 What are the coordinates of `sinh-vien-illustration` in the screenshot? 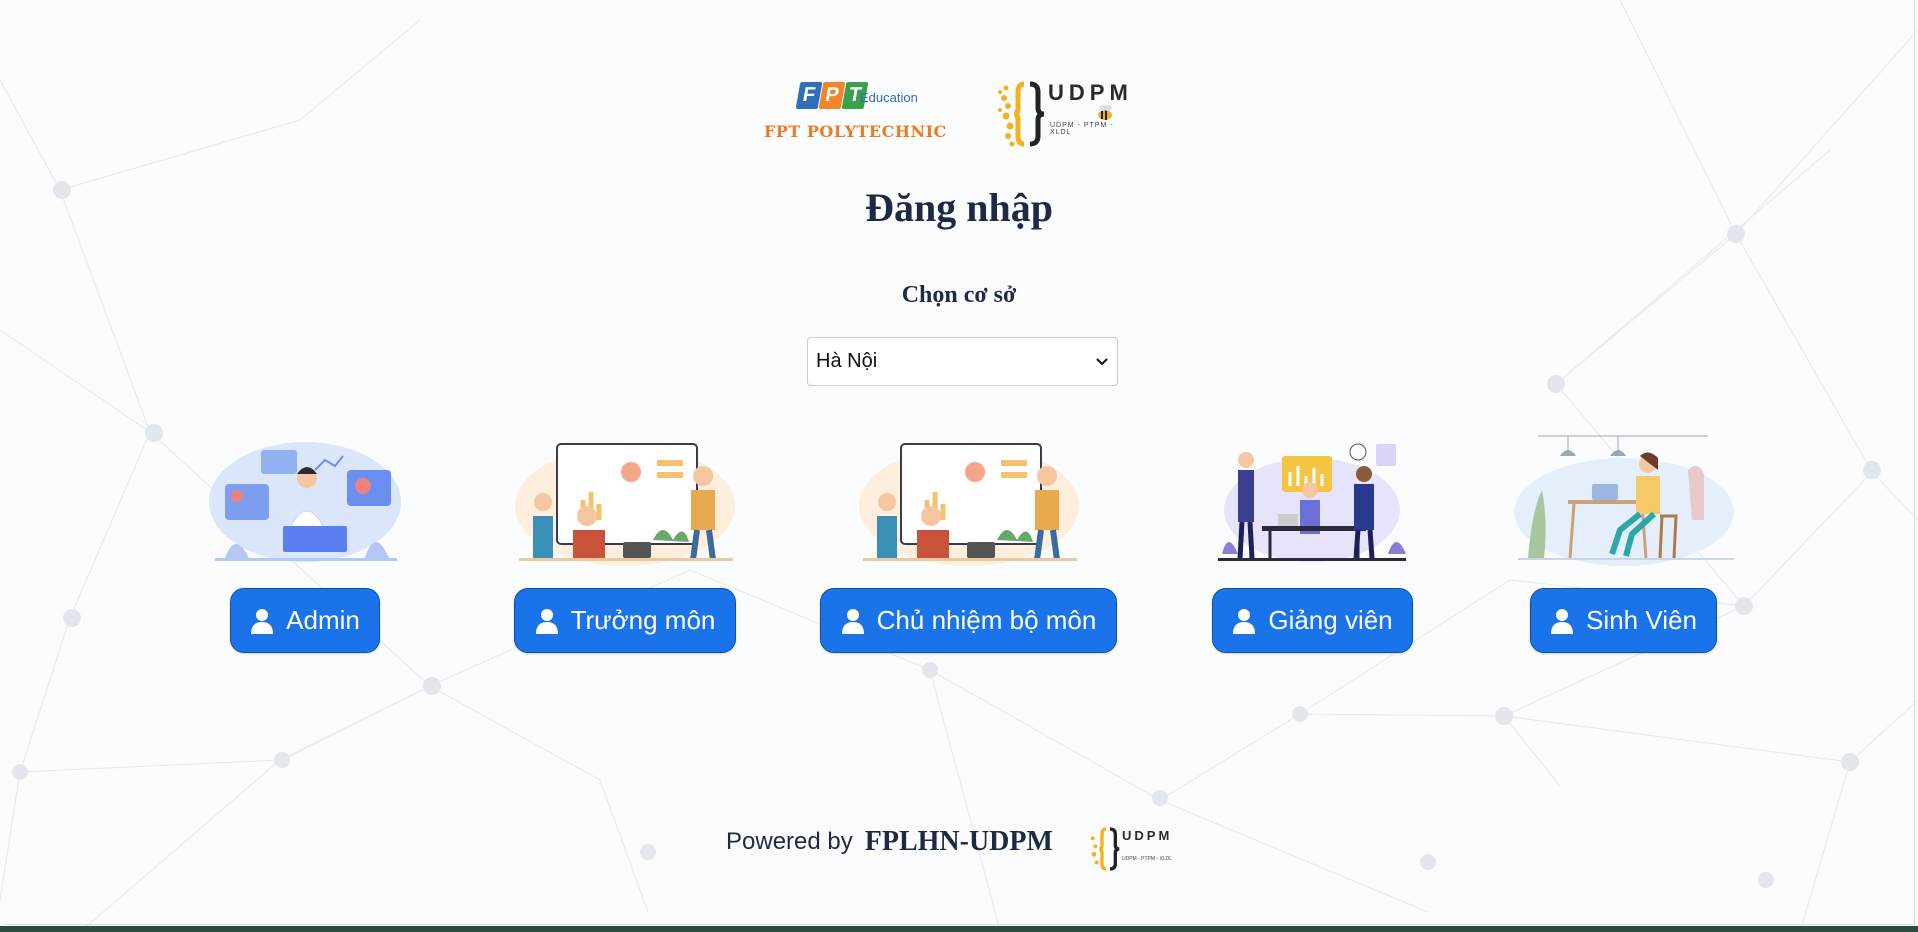 It's located at (1624, 500).